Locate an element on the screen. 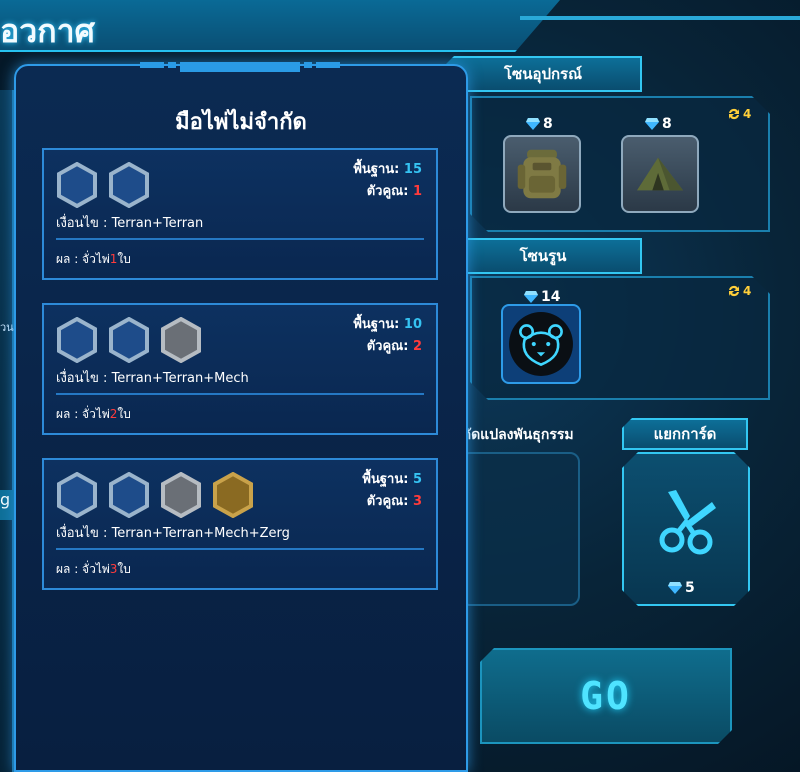 The width and height of the screenshot is (800, 772). multiplier-stat: ตัวคูณ: 2 is located at coordinates (394, 346).